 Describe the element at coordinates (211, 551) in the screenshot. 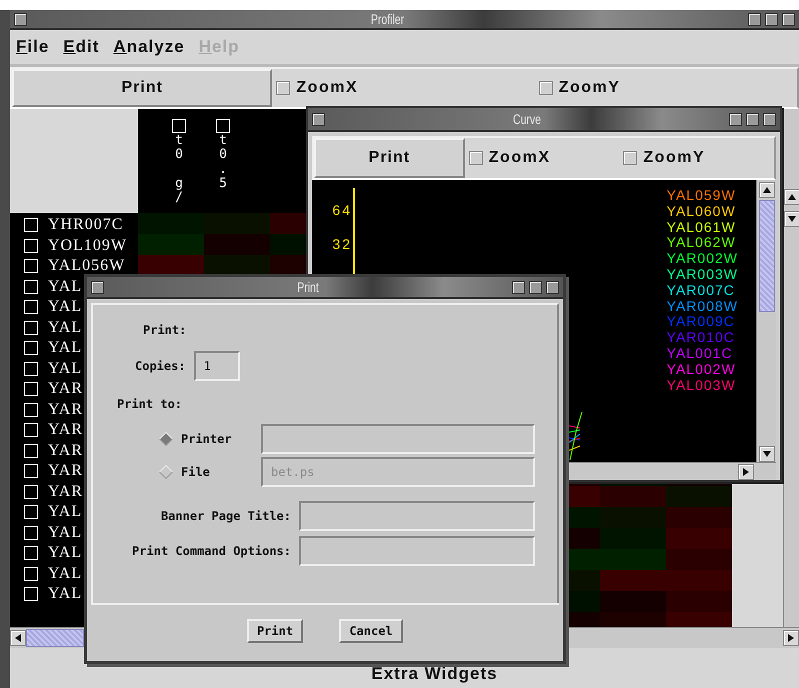

I see `field-label: Print Command Options:` at that location.